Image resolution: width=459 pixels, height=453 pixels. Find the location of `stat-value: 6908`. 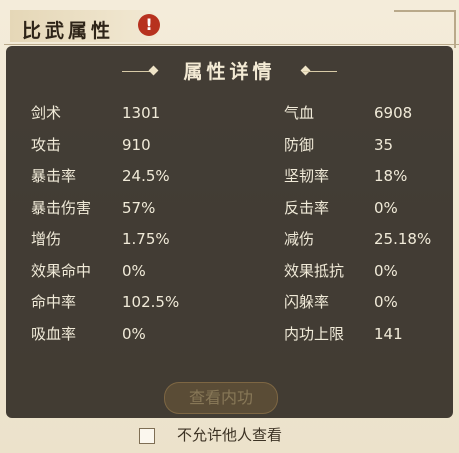

stat-value: 6908 is located at coordinates (393, 113).